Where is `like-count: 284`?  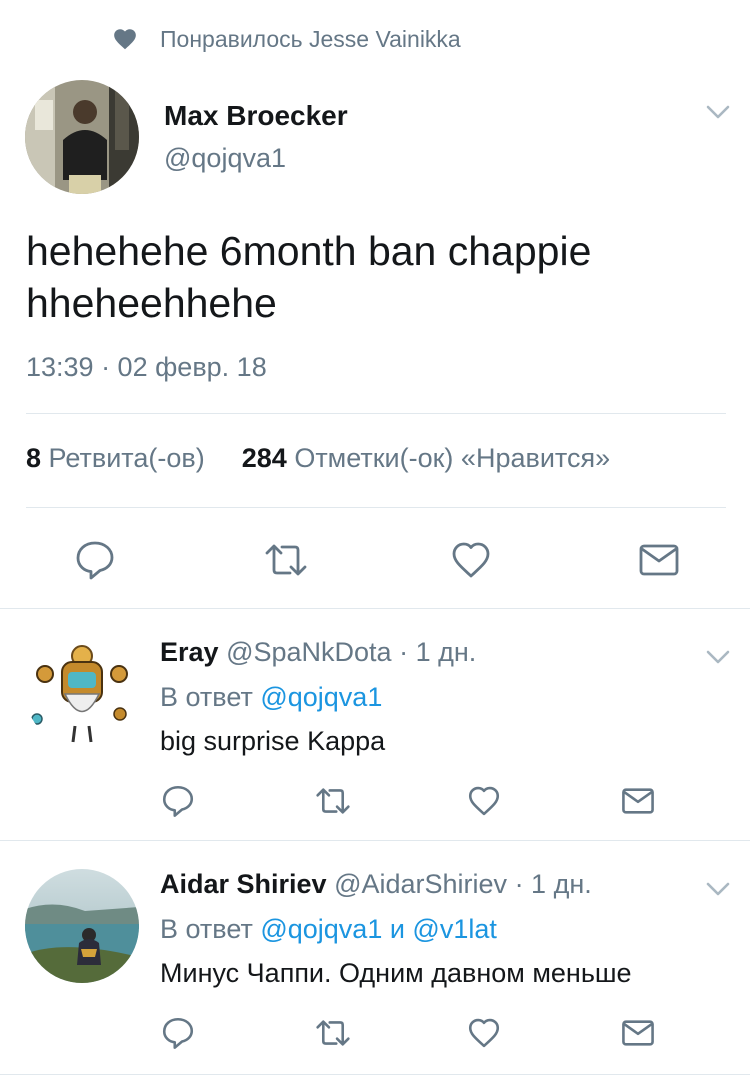
like-count: 284 is located at coordinates (264, 458).